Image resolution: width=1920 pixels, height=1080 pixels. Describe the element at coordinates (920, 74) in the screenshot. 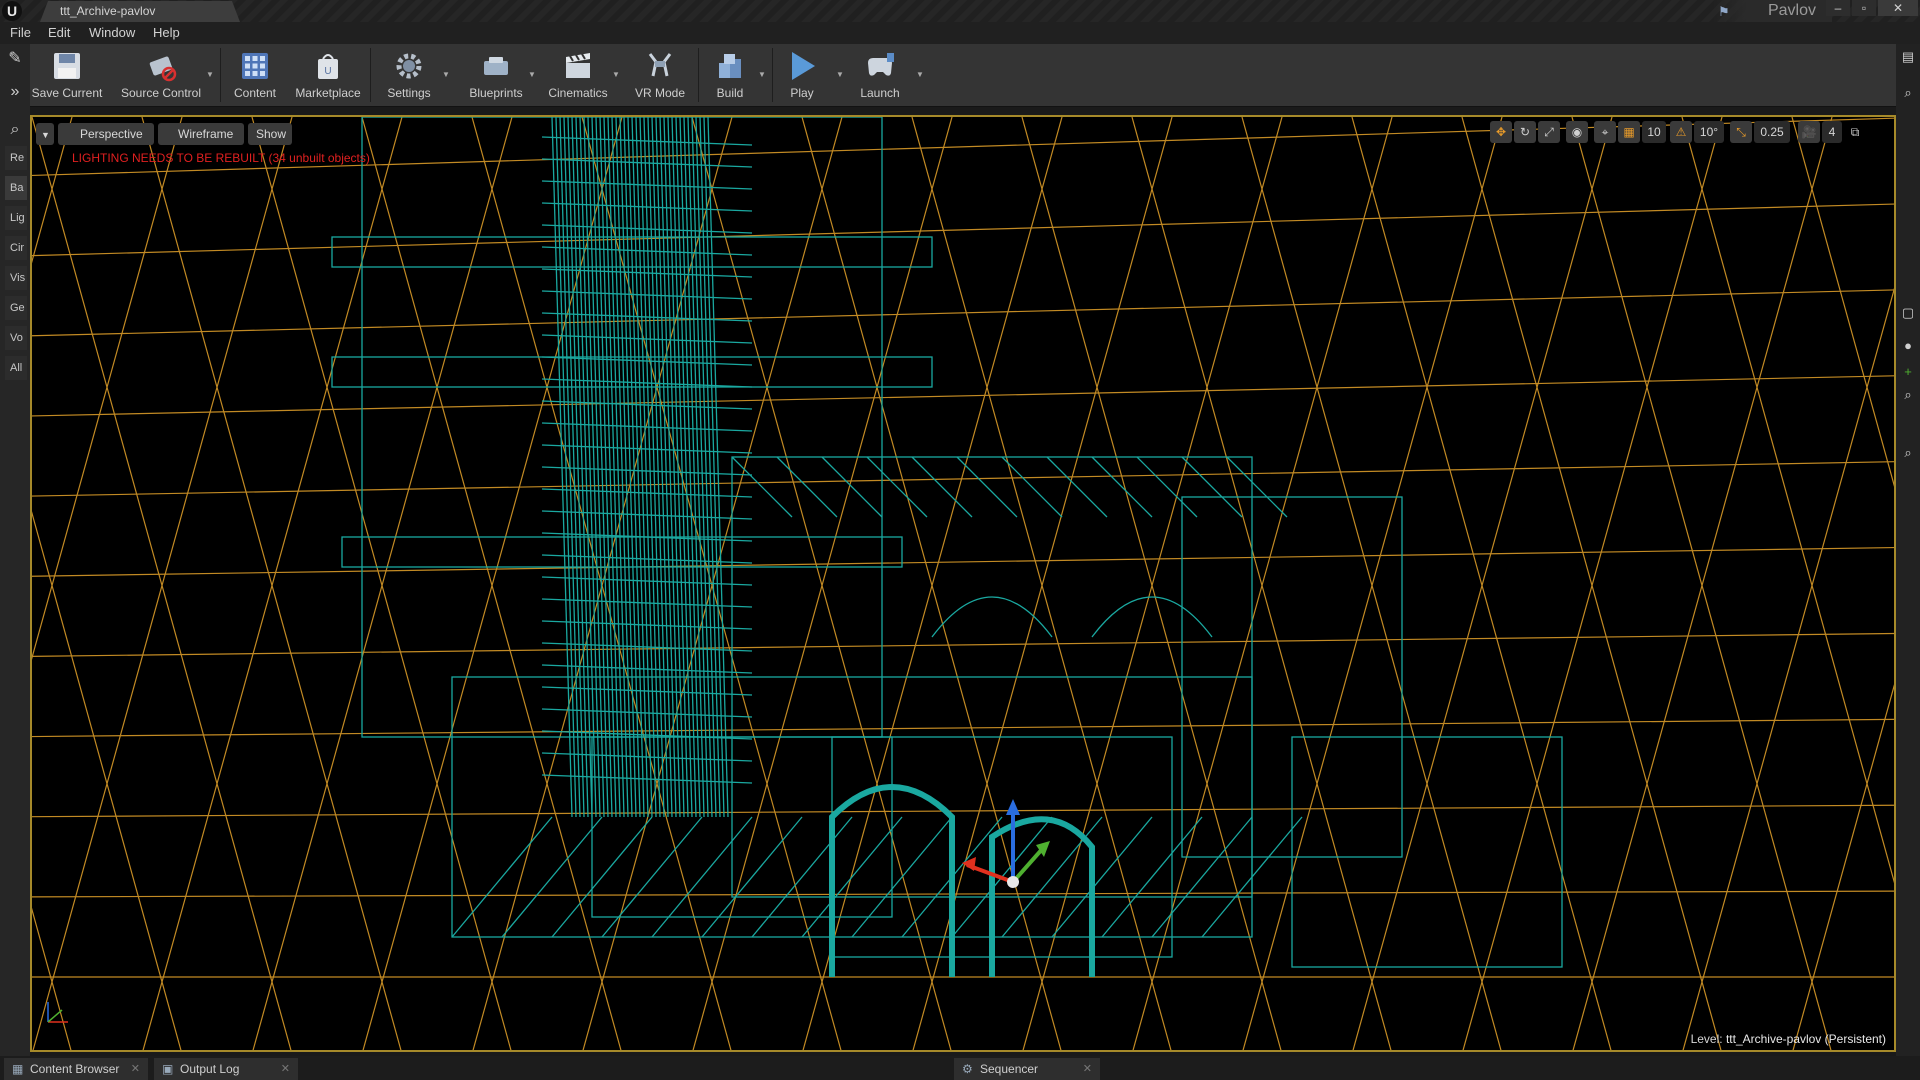

I see `launch-dropdown-icon: ▼` at that location.